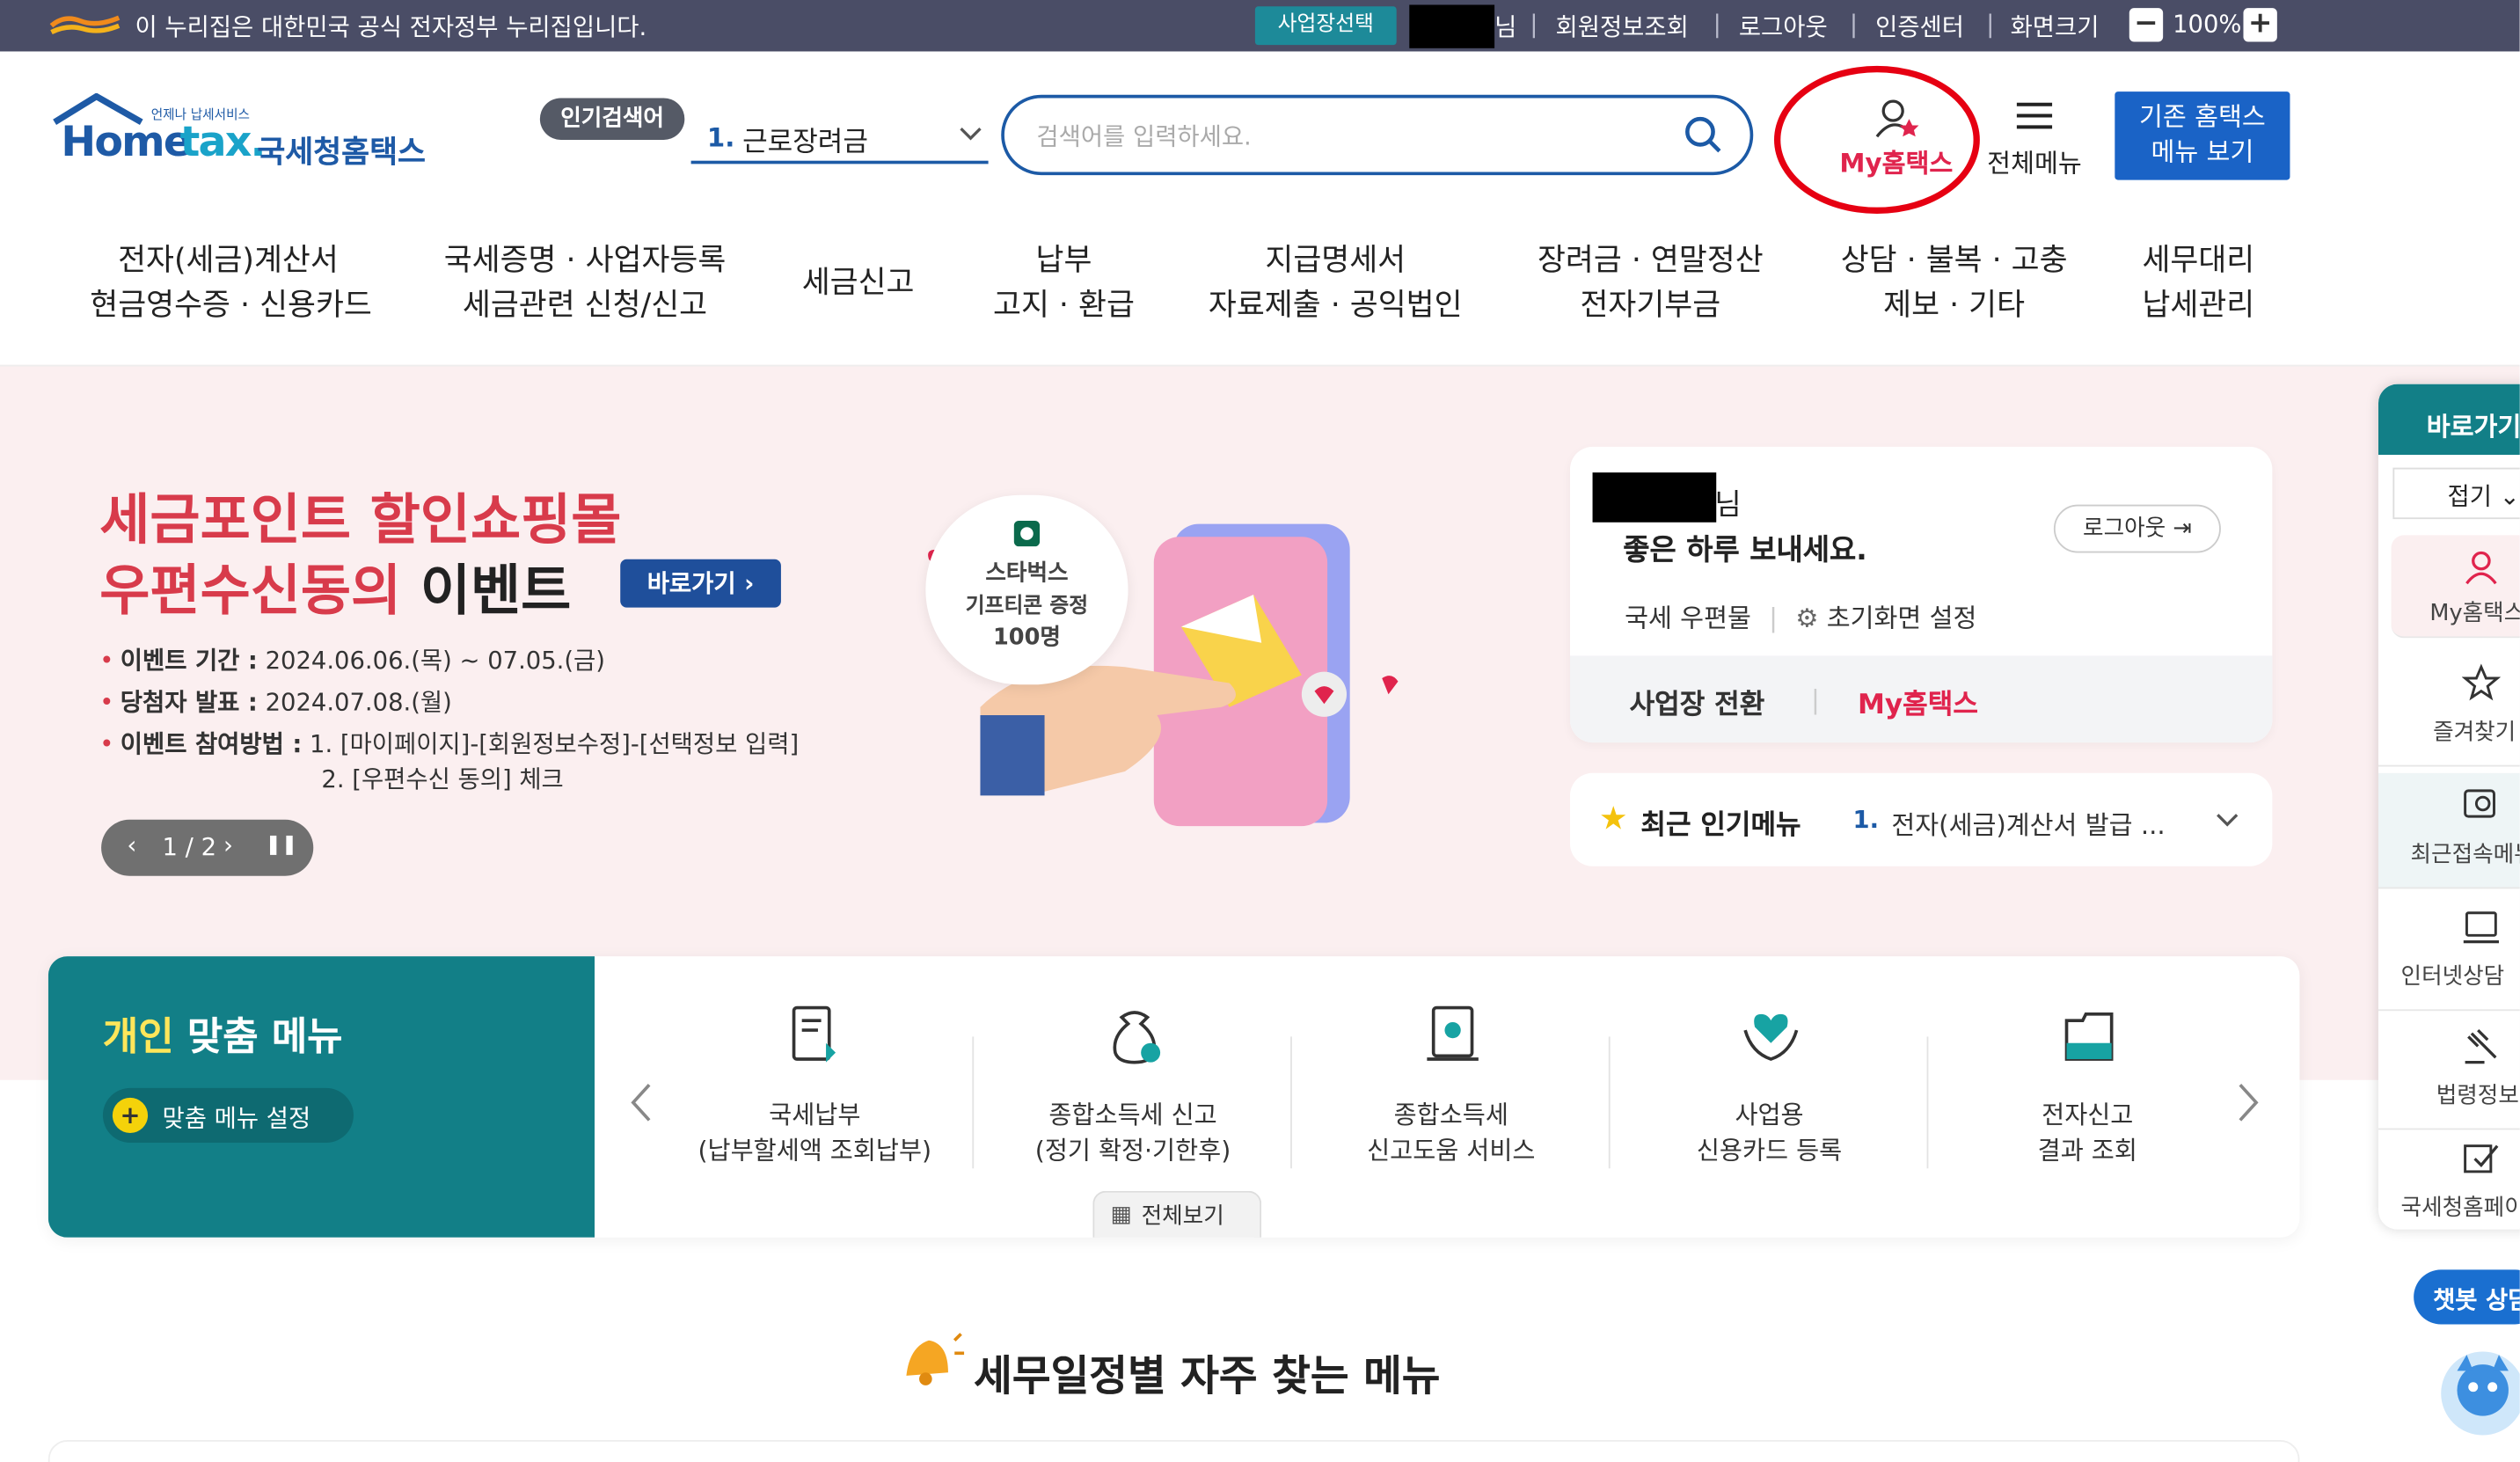  Describe the element at coordinates (1800, 615) in the screenshot. I see `login-links: 국세 우편물 | ⚙ 초기화면 설정` at that location.